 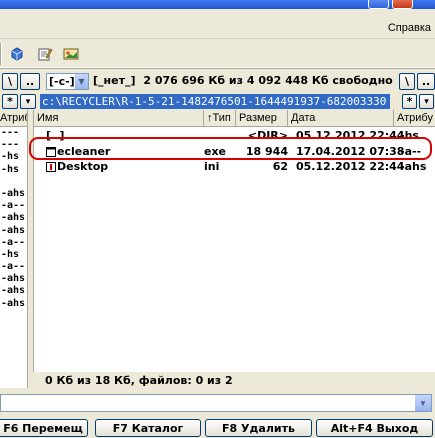 I want to click on file-size: 62, so click(x=280, y=166).